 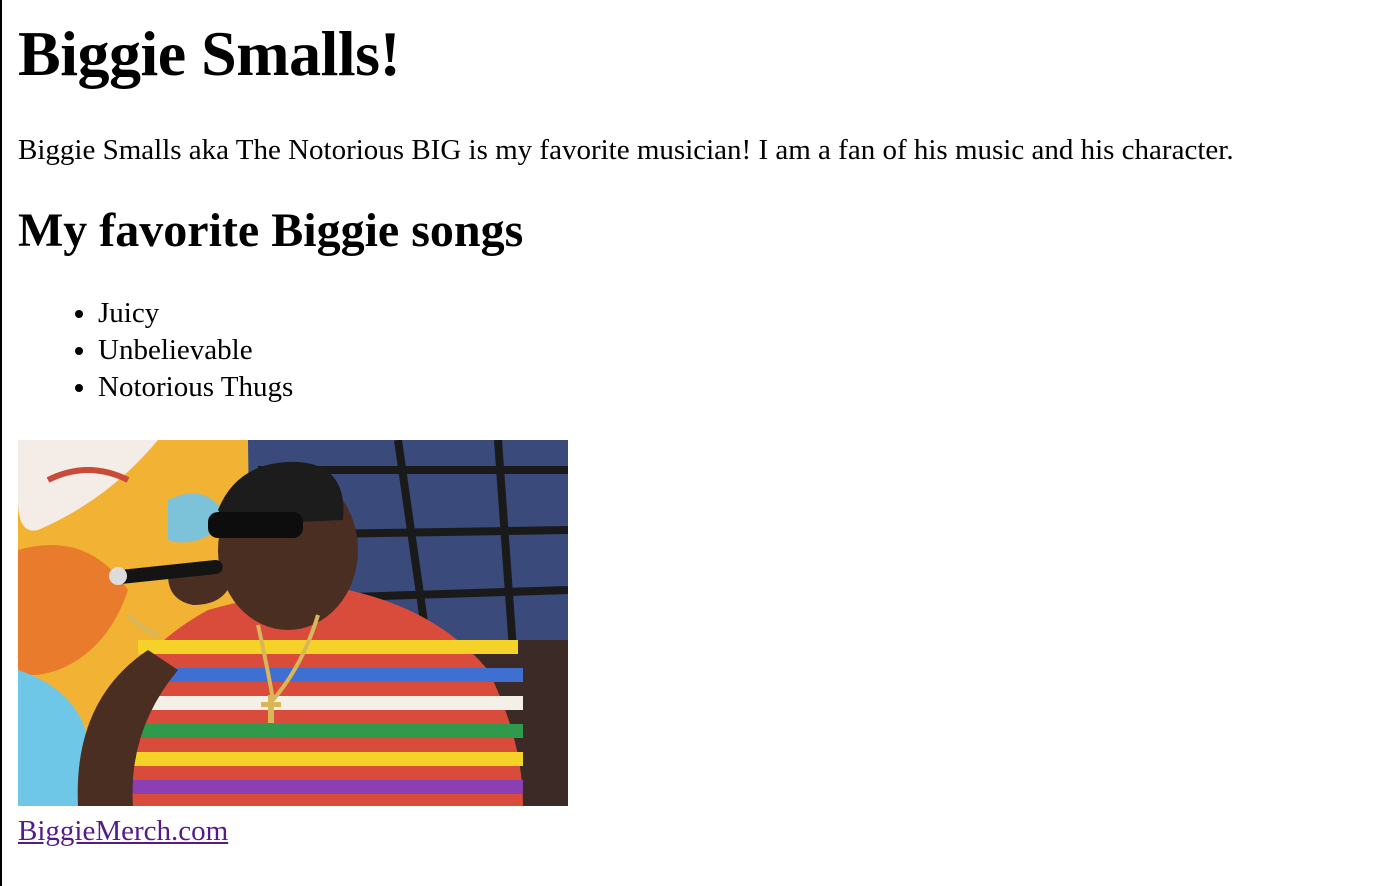 I want to click on list-item: Juicy, so click(x=738, y=313).